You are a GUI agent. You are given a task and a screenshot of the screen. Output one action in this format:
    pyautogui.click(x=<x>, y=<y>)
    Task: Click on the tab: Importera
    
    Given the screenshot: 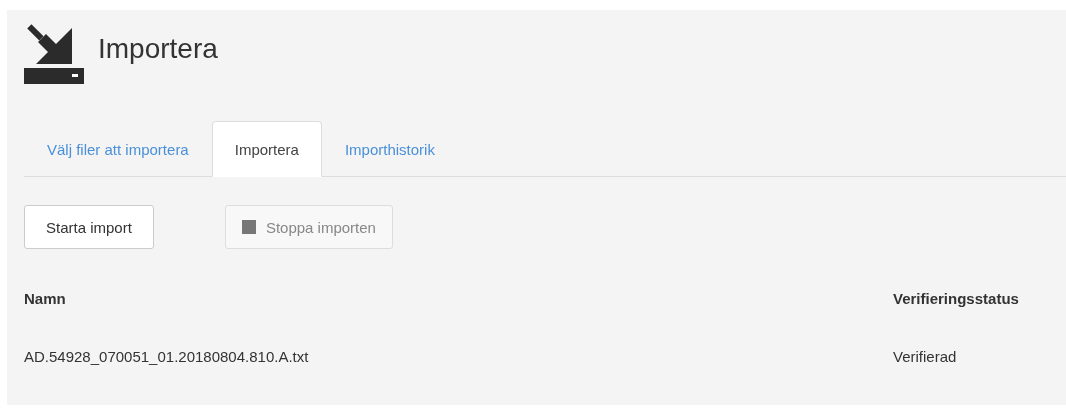 What is the action you would take?
    pyautogui.click(x=266, y=149)
    